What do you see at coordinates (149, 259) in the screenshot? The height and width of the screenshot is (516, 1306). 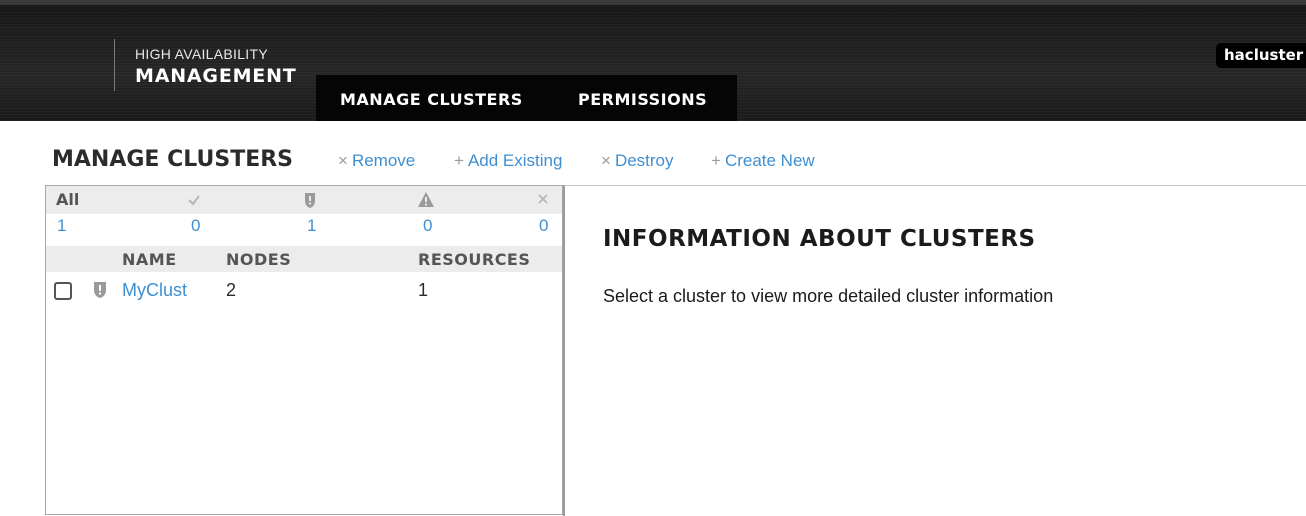 I see `column-name: NAME` at bounding box center [149, 259].